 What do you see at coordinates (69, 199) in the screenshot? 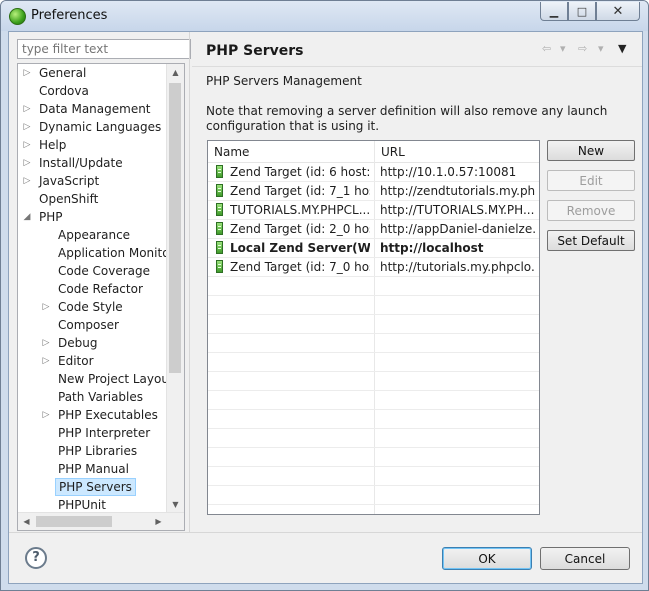
I see `tree-item-label: OpenShift` at bounding box center [69, 199].